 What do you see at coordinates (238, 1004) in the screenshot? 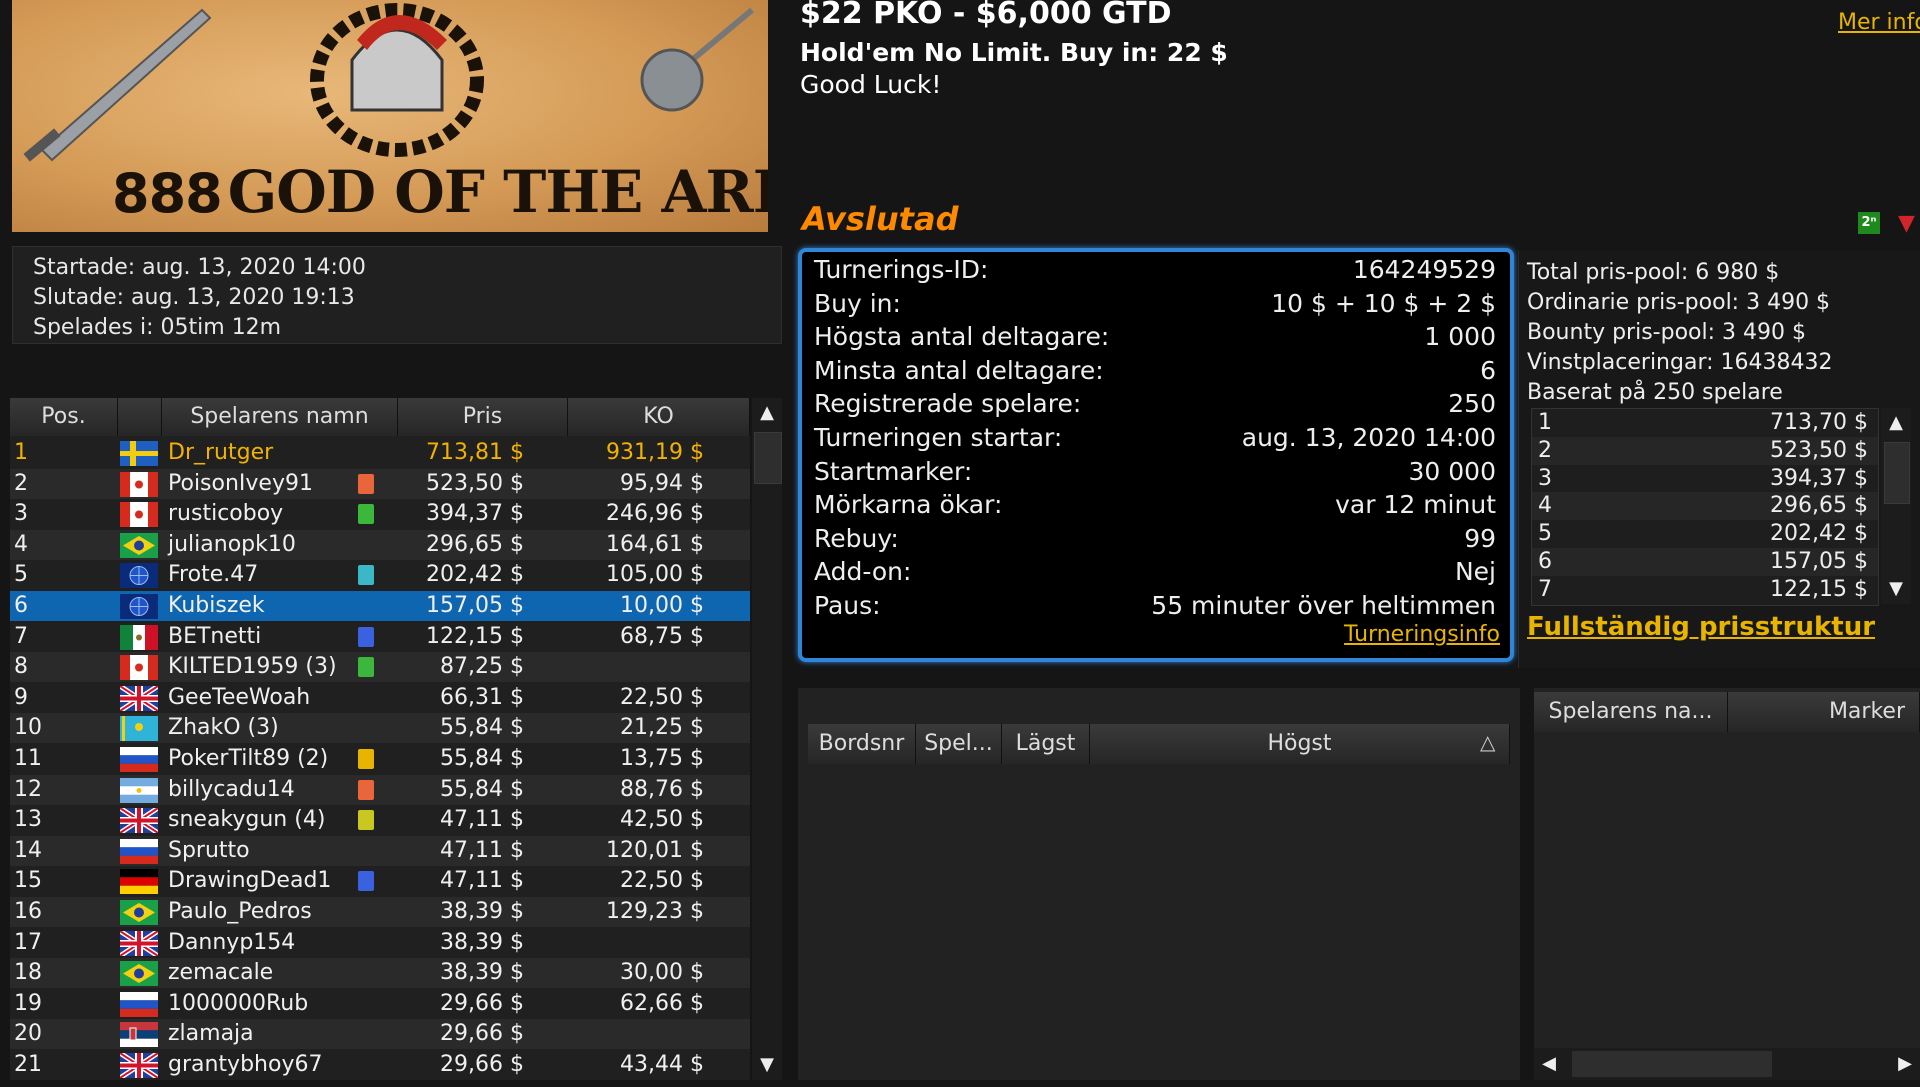
I see `player-name: 1000000Rub` at bounding box center [238, 1004].